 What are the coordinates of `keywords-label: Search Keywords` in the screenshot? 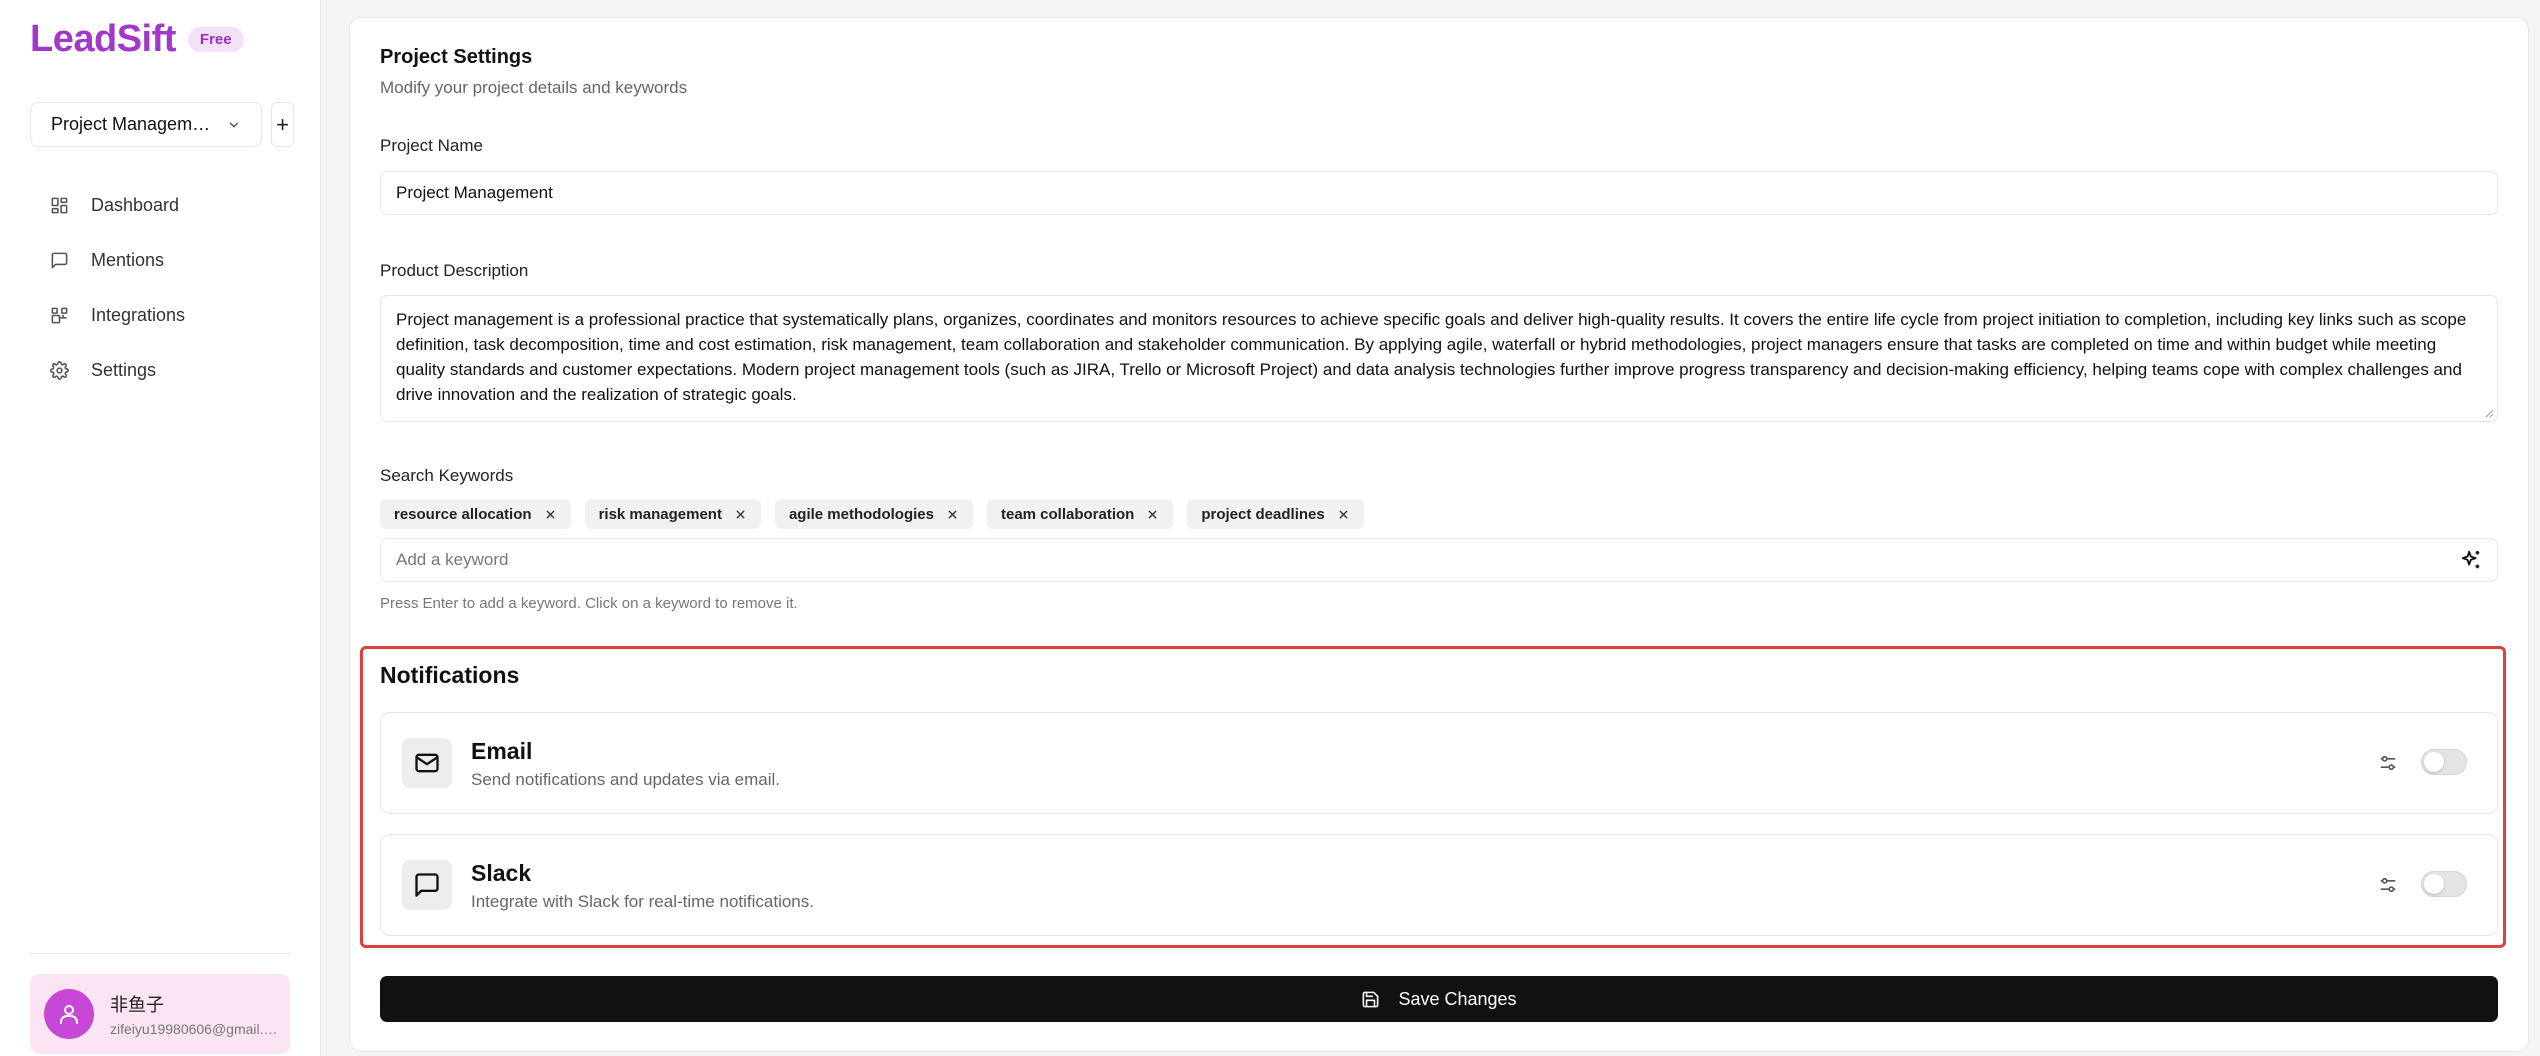 It's located at (447, 475).